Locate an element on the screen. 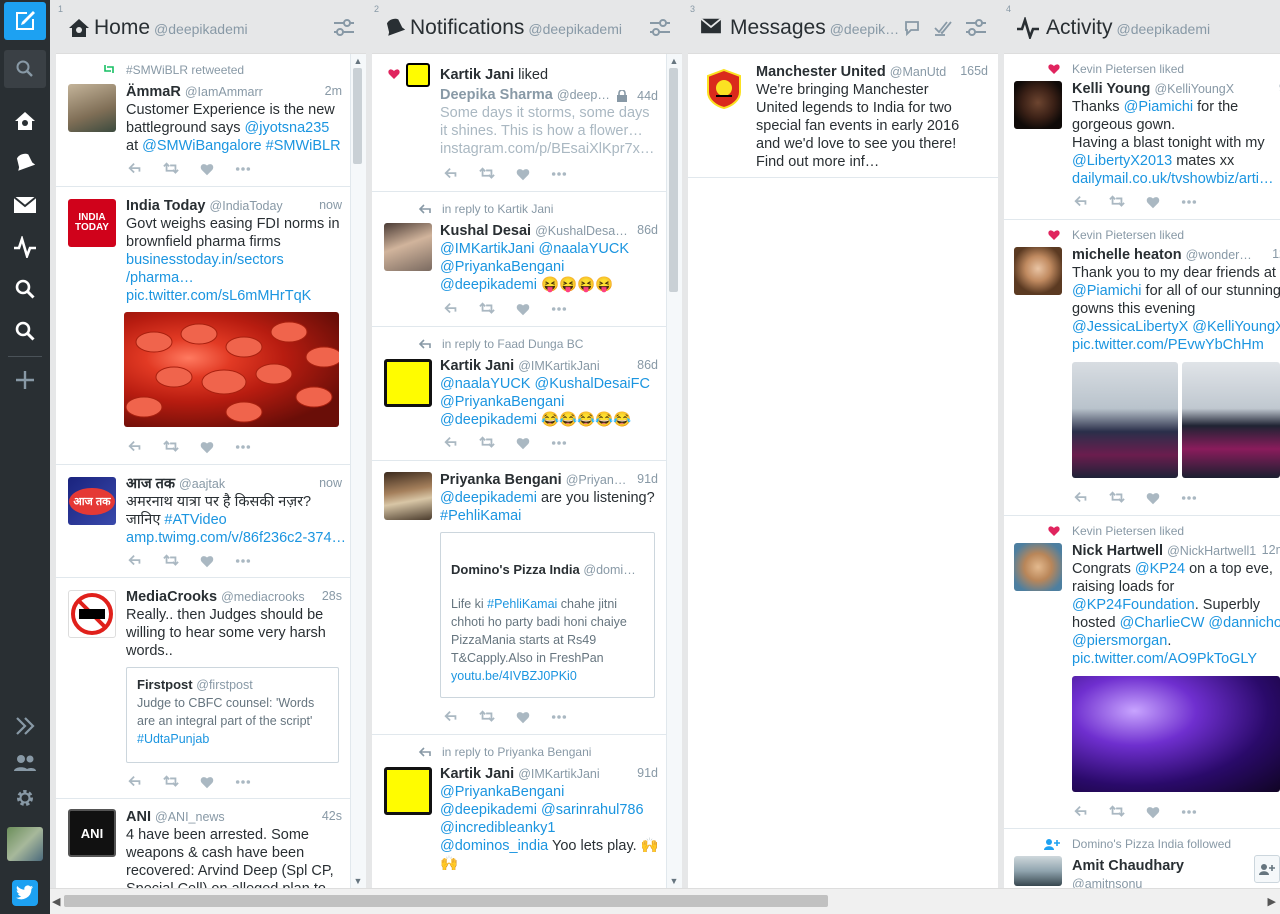 The height and width of the screenshot is (914, 1280). author-name: Kartik Jani is located at coordinates (477, 366).